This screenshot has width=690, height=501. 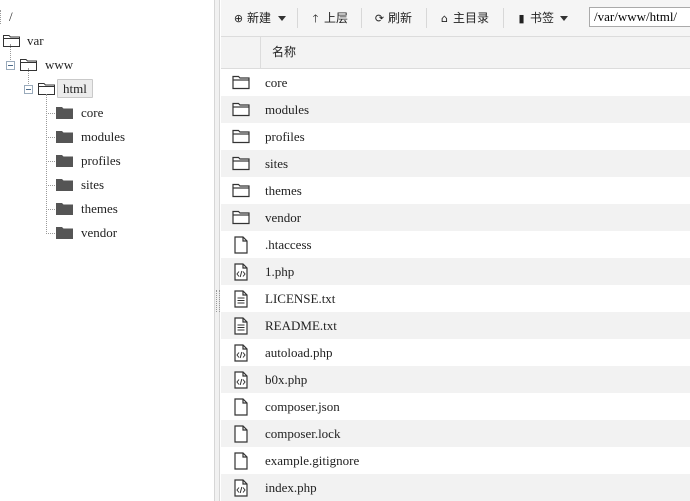 I want to click on tree-node-label: var, so click(x=35, y=40).